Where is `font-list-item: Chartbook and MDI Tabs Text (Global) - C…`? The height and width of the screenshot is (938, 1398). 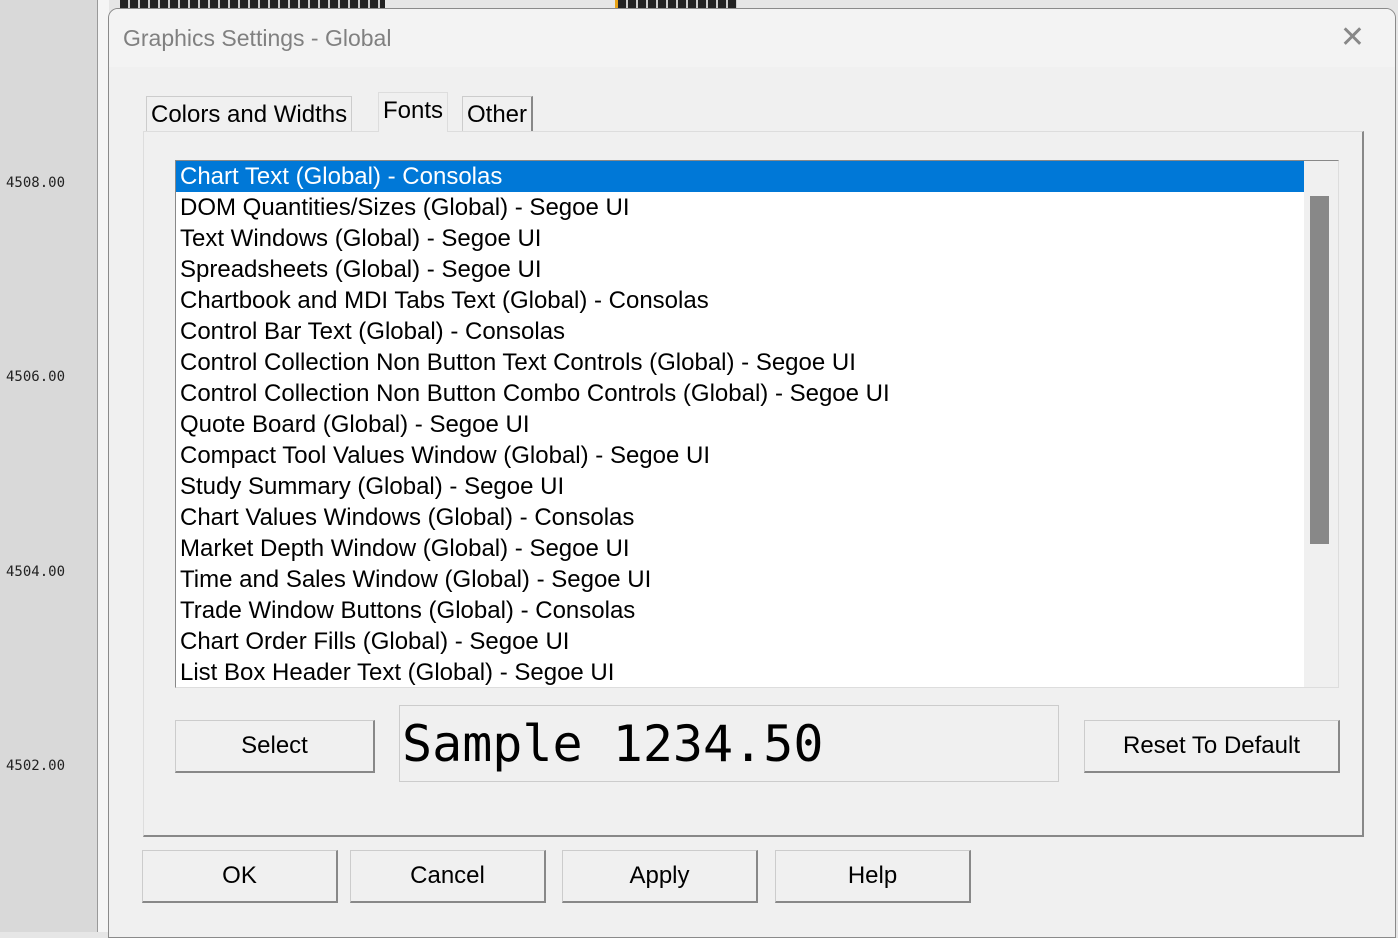
font-list-item: Chartbook and MDI Tabs Text (Global) - C… is located at coordinates (740, 300).